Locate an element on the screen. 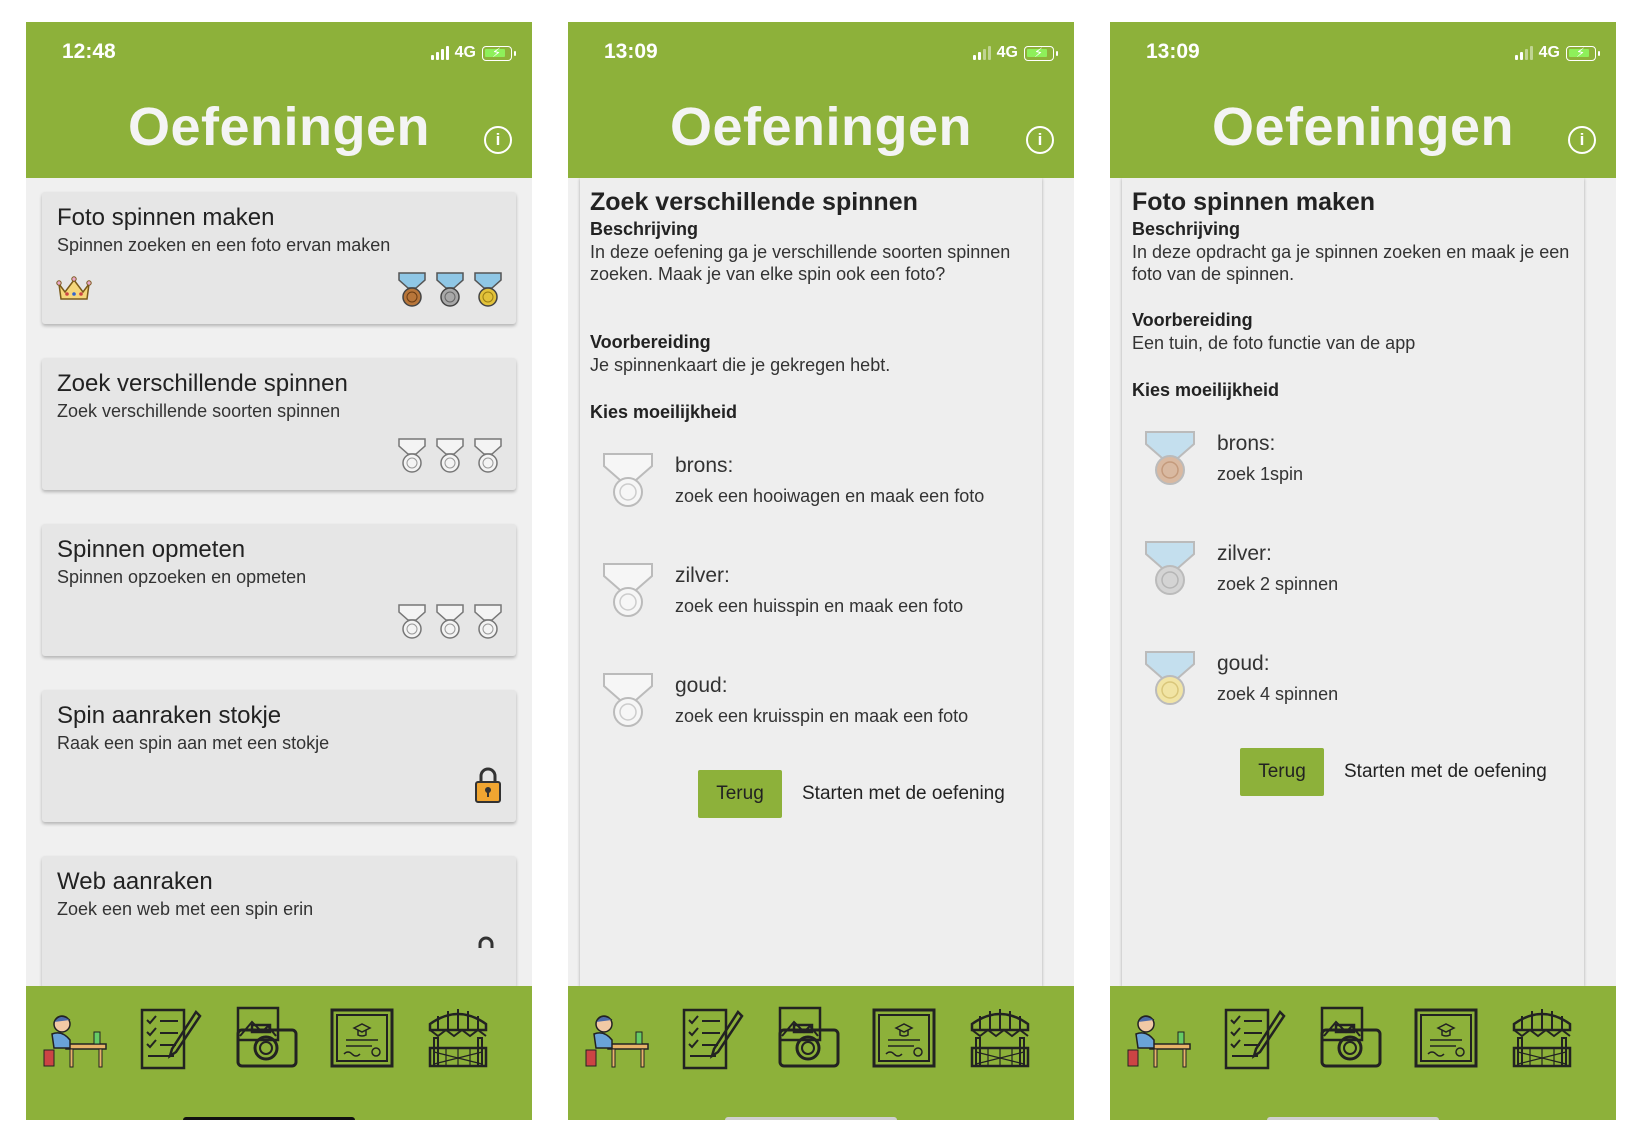 This screenshot has width=1636, height=1141. preparation-text: Een tuin, de foto functie van de app is located at coordinates (1274, 343).